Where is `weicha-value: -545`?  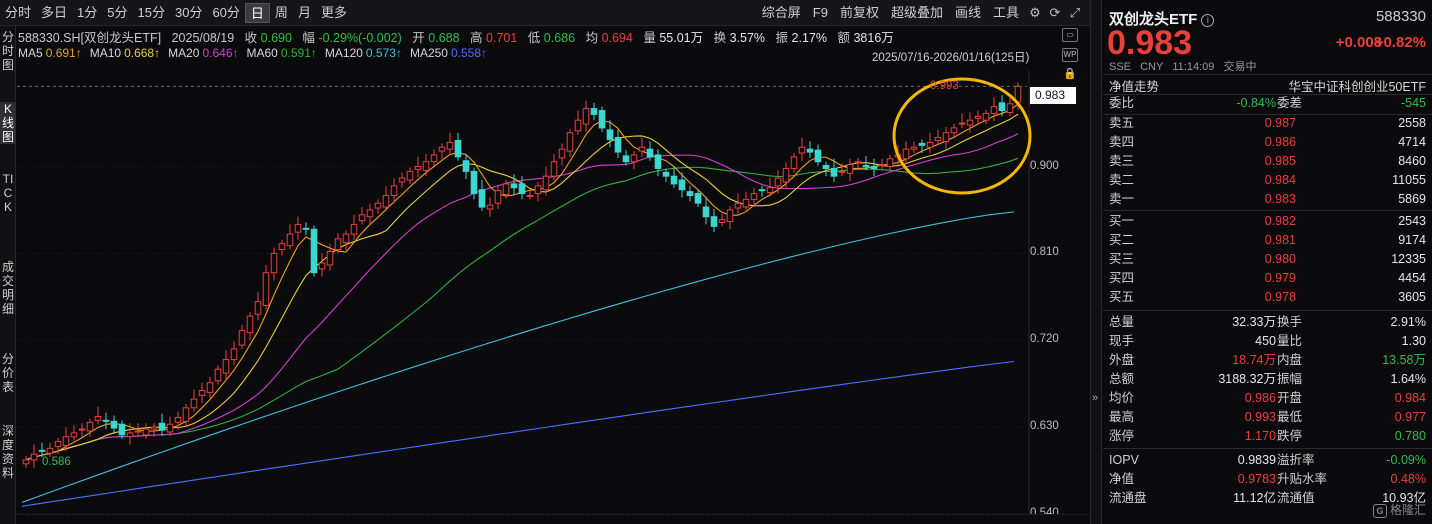
weicha-value: -545 is located at coordinates (1413, 103).